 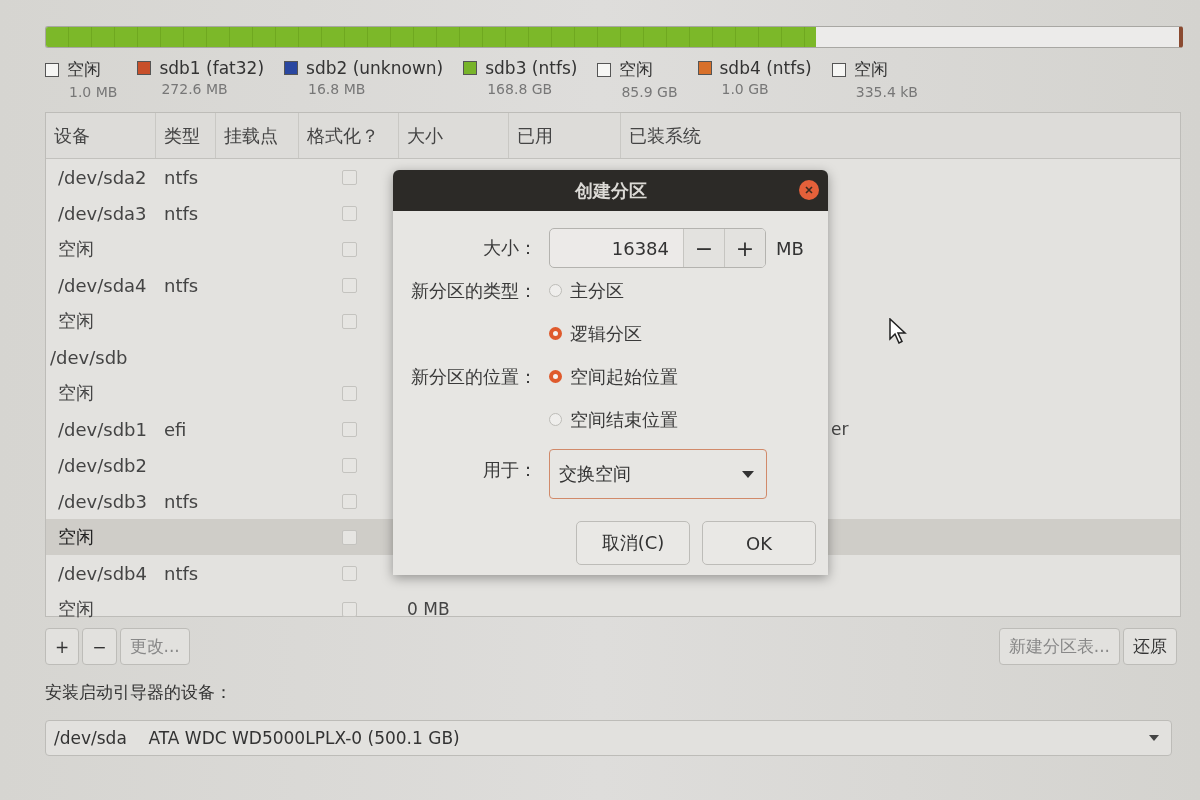 I want to click on partition-location-label: 新分区的位置：, so click(x=474, y=376).